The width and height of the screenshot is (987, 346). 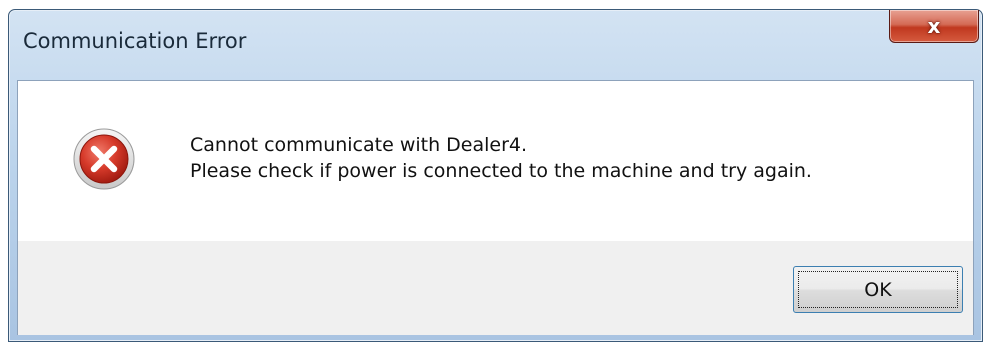 I want to click on window-title: Communication Error, so click(x=135, y=41).